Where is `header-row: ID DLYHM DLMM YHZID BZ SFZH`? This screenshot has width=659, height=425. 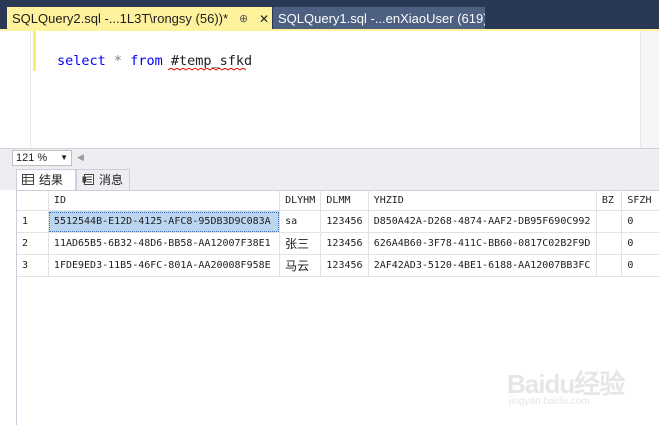
header-row: ID DLYHM DLMM YHZID BZ SFZH is located at coordinates (338, 201).